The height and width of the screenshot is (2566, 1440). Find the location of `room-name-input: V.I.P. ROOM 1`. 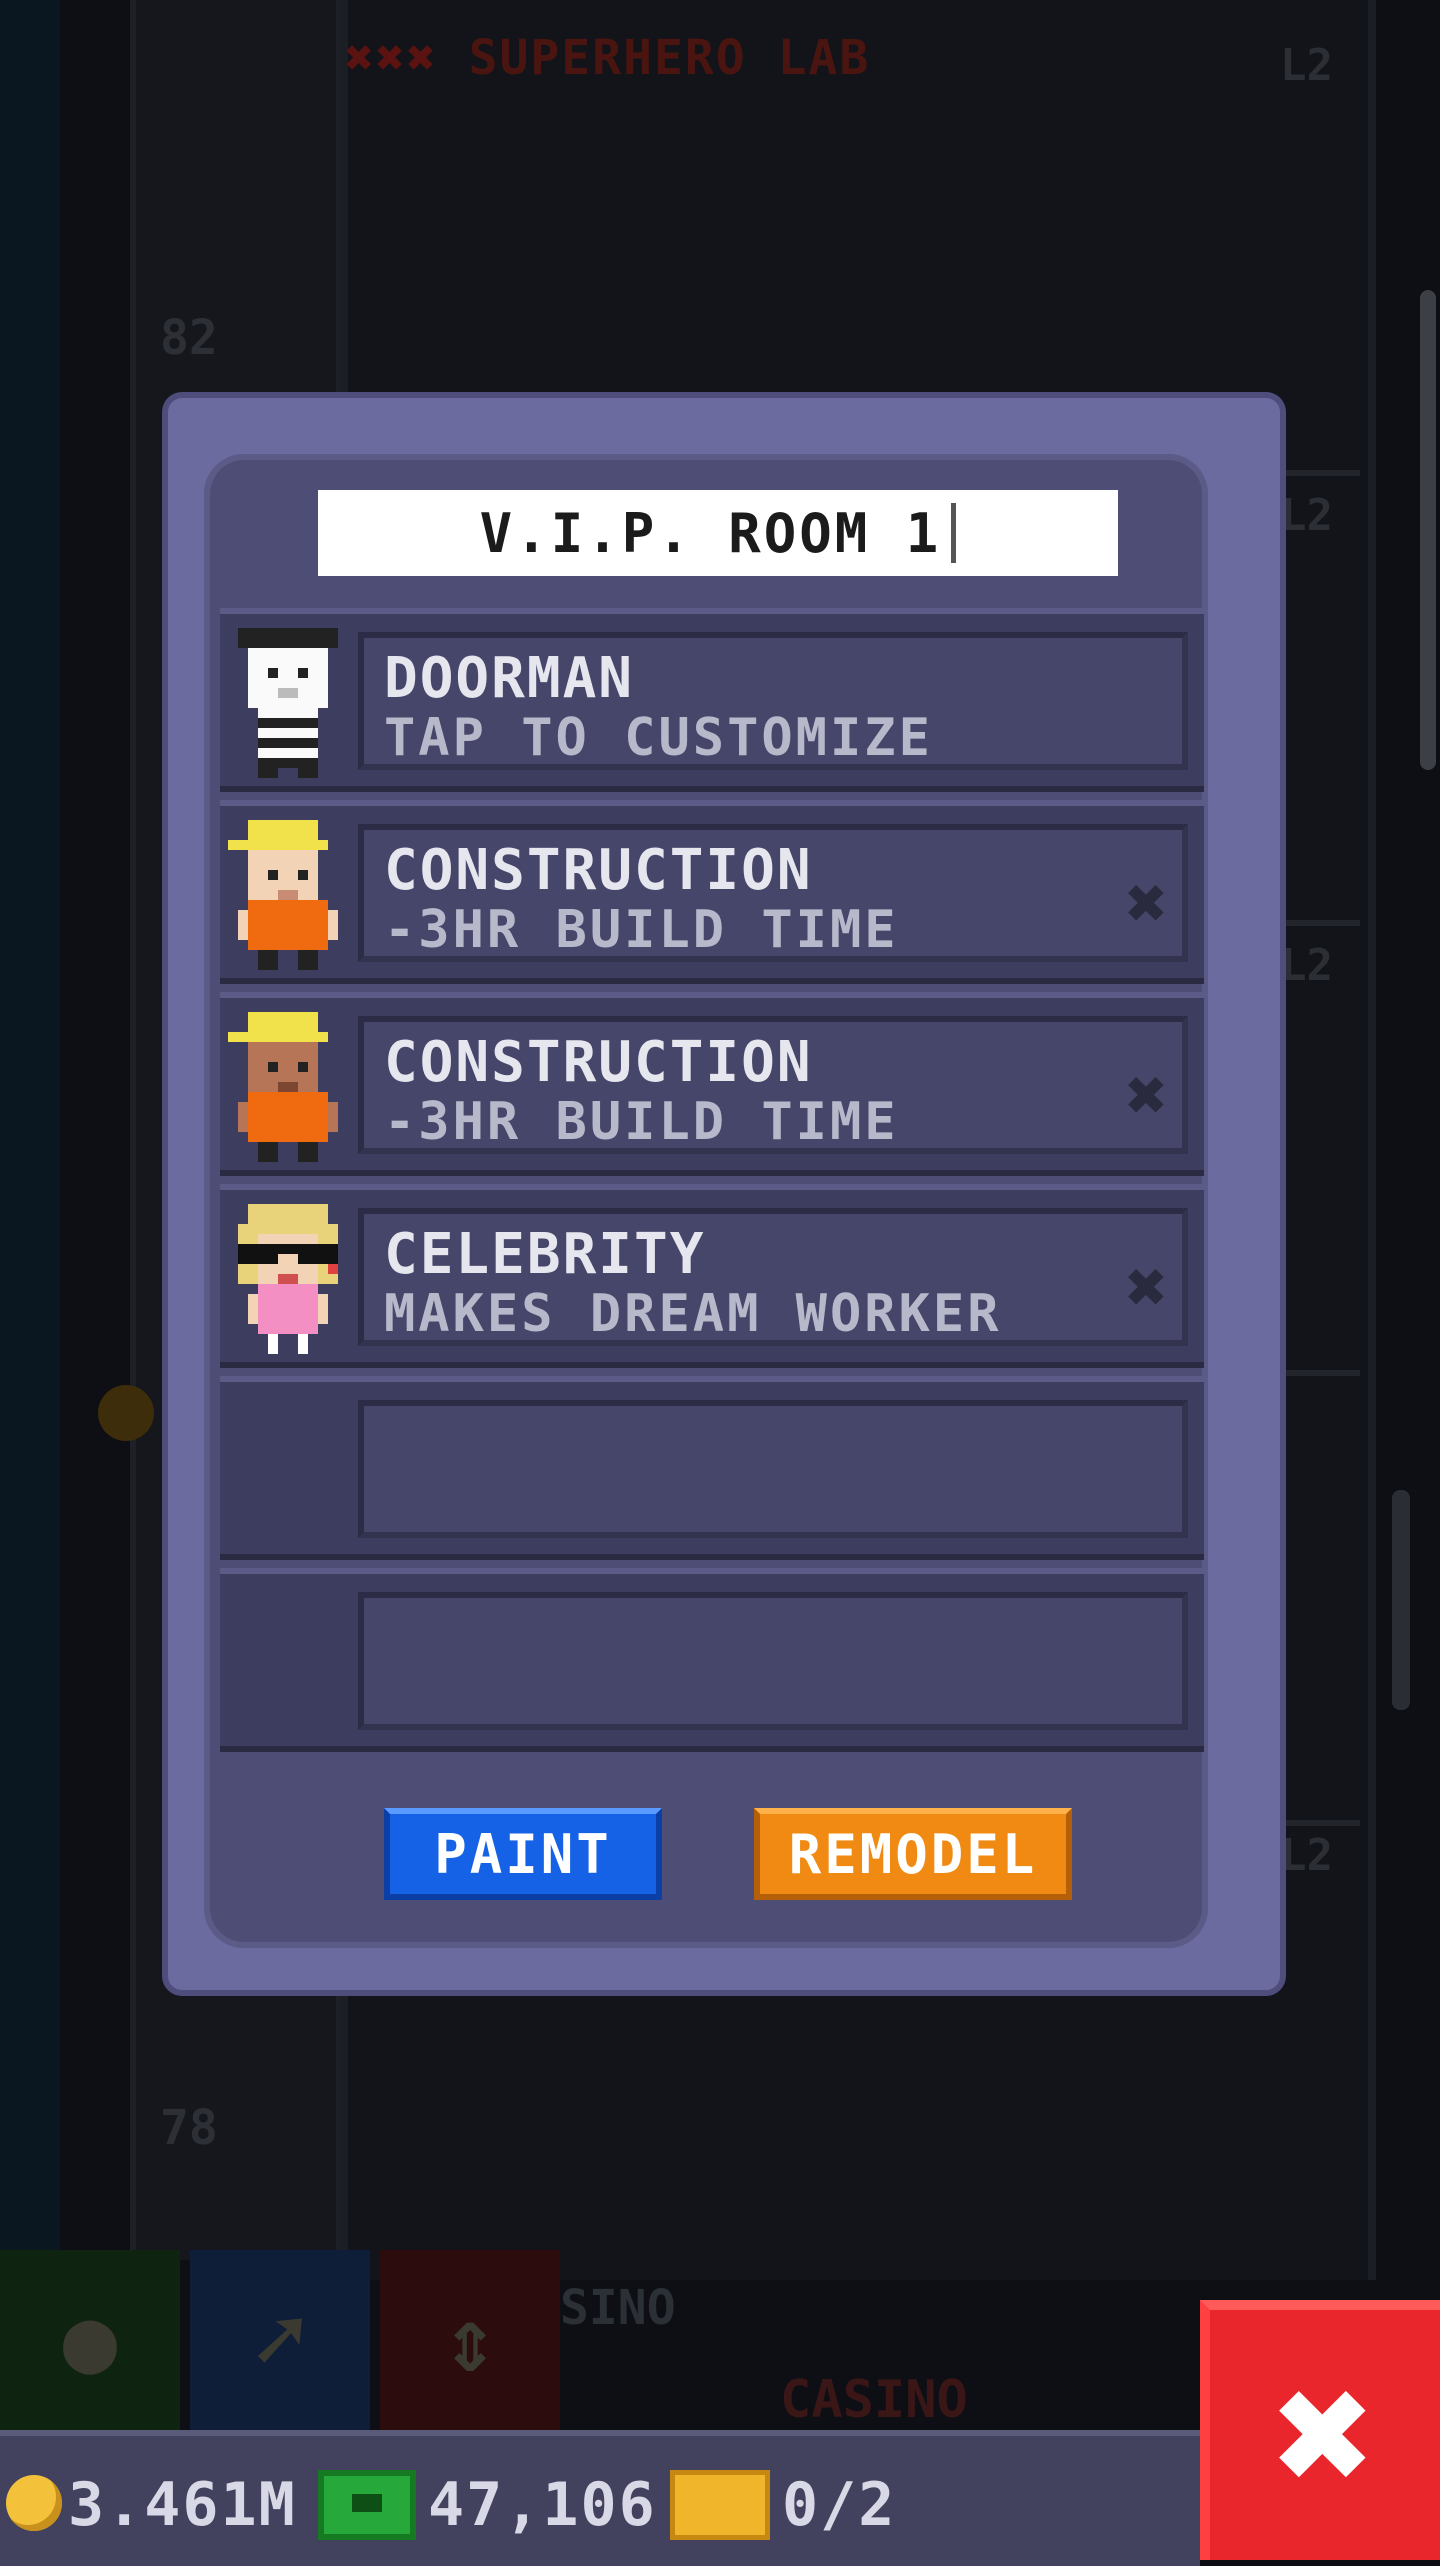

room-name-input: V.I.P. ROOM 1 is located at coordinates (718, 533).